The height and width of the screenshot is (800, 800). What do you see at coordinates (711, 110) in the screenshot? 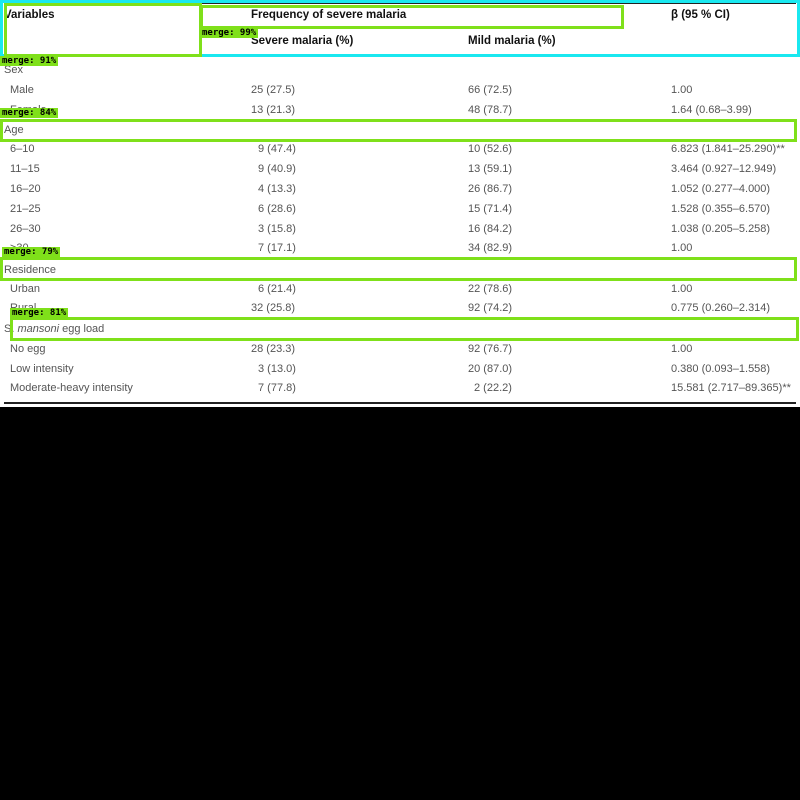
I see `row-beta: 1.64 (0.68–3.99)` at bounding box center [711, 110].